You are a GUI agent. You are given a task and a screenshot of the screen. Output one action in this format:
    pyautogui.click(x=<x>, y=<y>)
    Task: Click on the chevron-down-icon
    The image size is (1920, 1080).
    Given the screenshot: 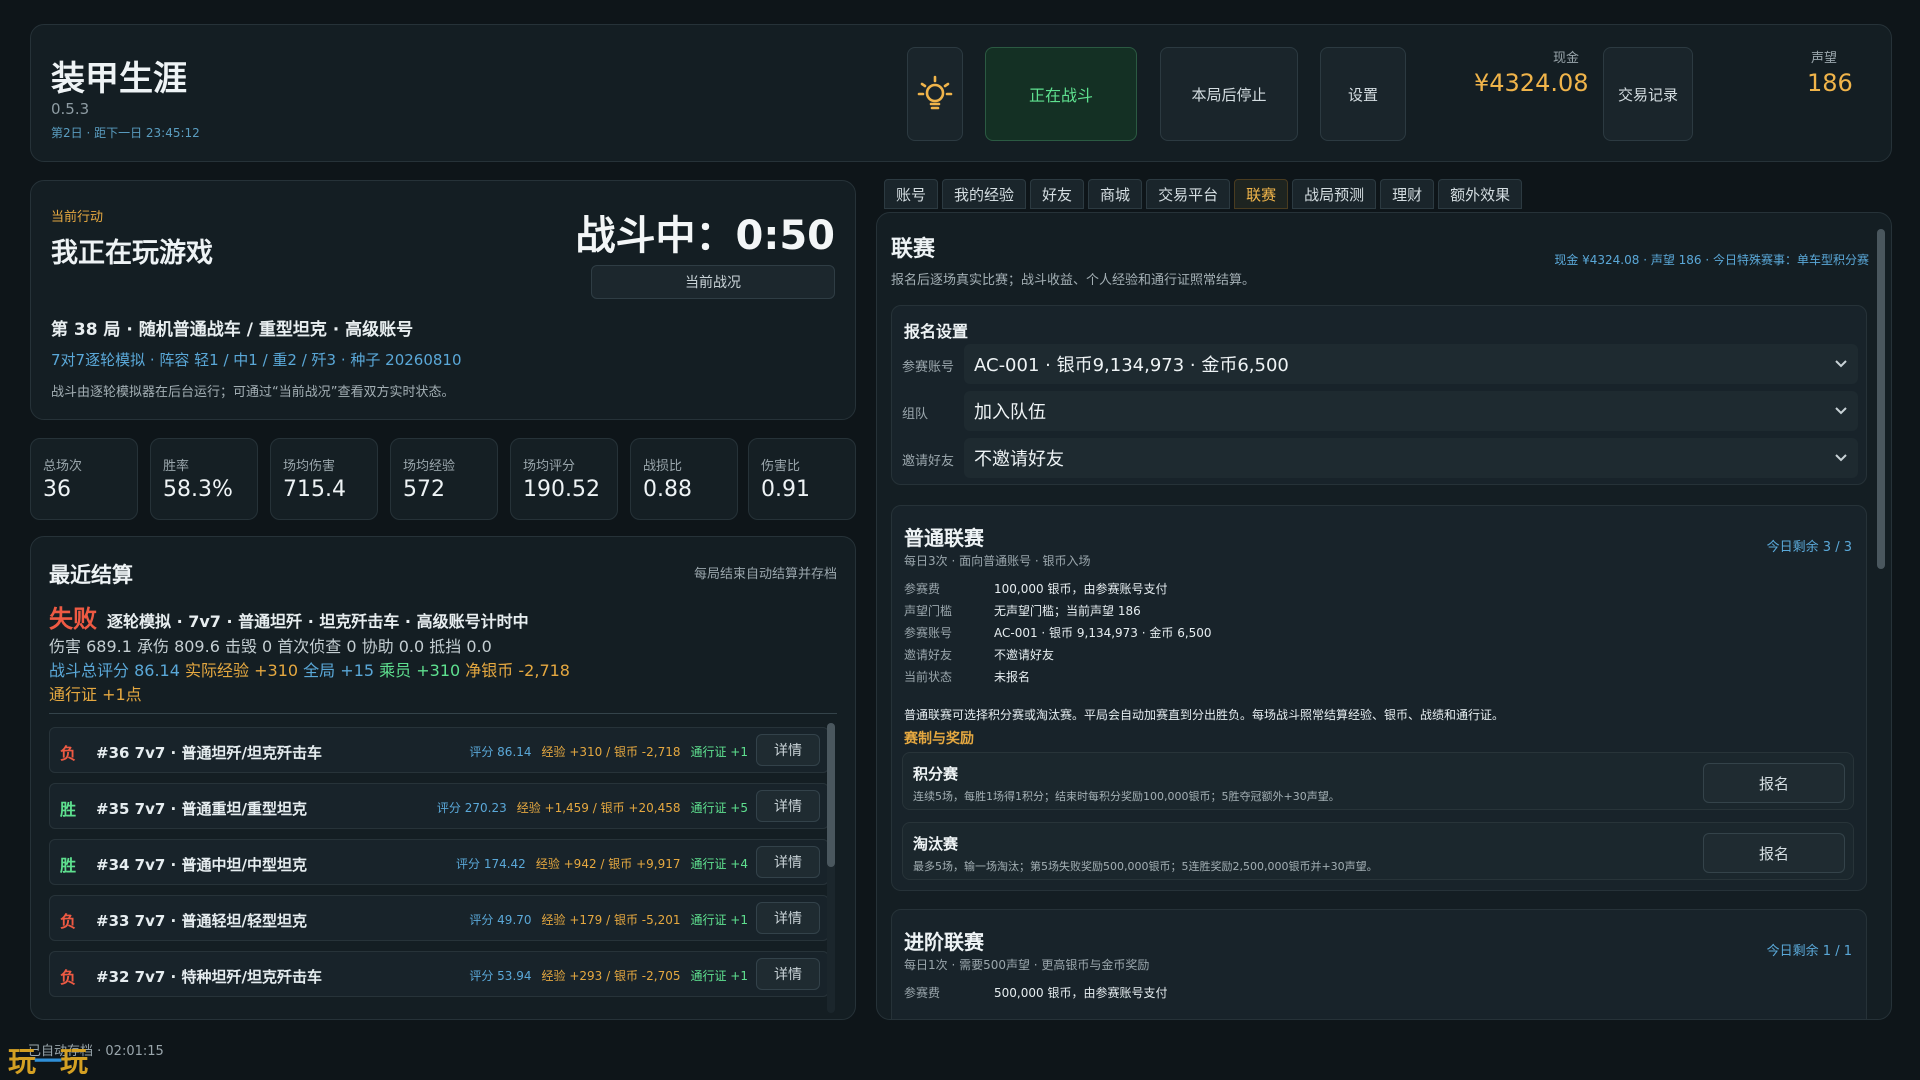 What is the action you would take?
    pyautogui.click(x=1841, y=458)
    